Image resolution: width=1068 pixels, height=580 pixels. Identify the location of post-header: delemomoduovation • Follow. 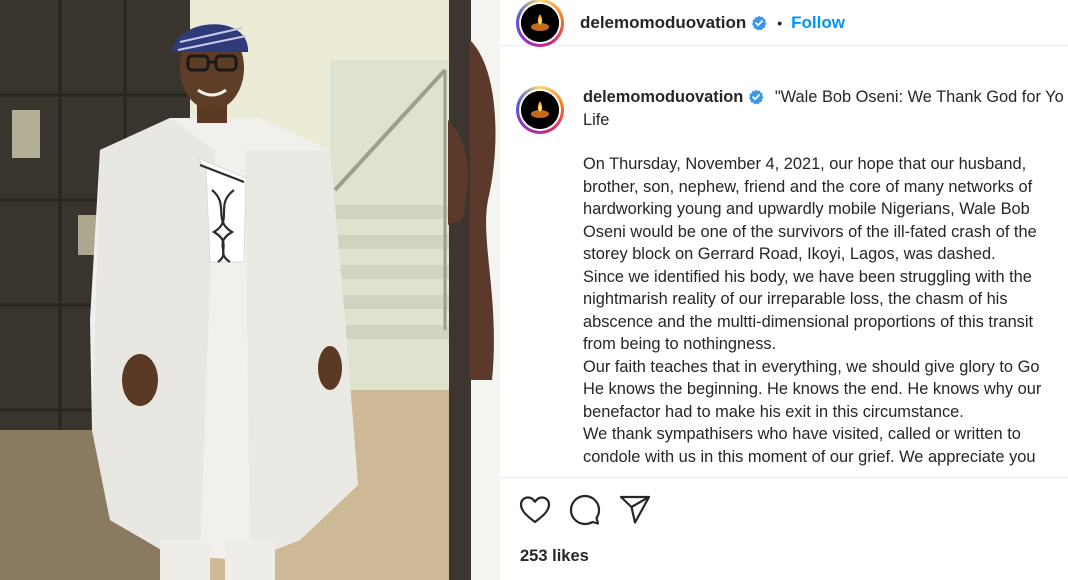
(784, 23).